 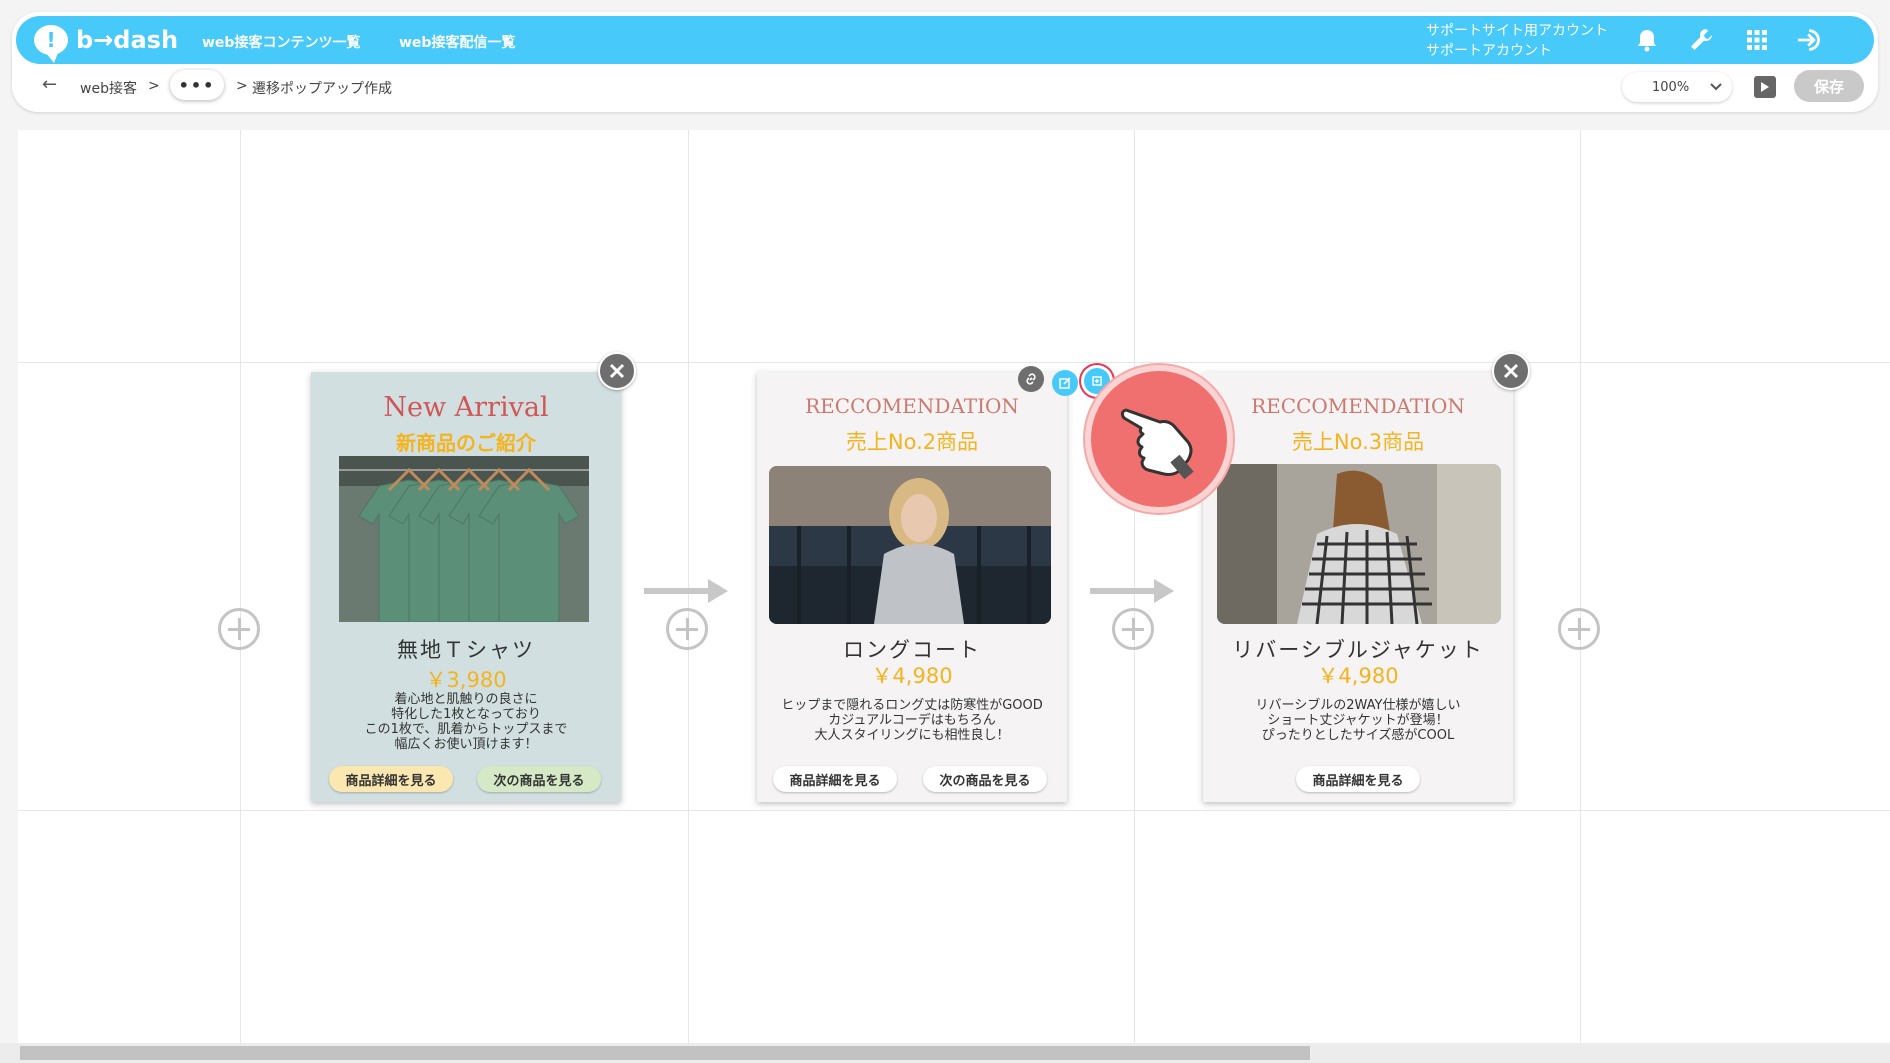 I want to click on account-sub: サポートアカウント, so click(x=1489, y=51).